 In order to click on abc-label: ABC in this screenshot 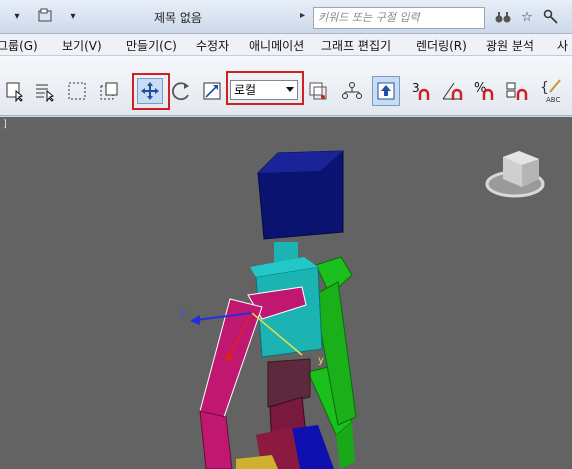, I will do `click(553, 100)`.